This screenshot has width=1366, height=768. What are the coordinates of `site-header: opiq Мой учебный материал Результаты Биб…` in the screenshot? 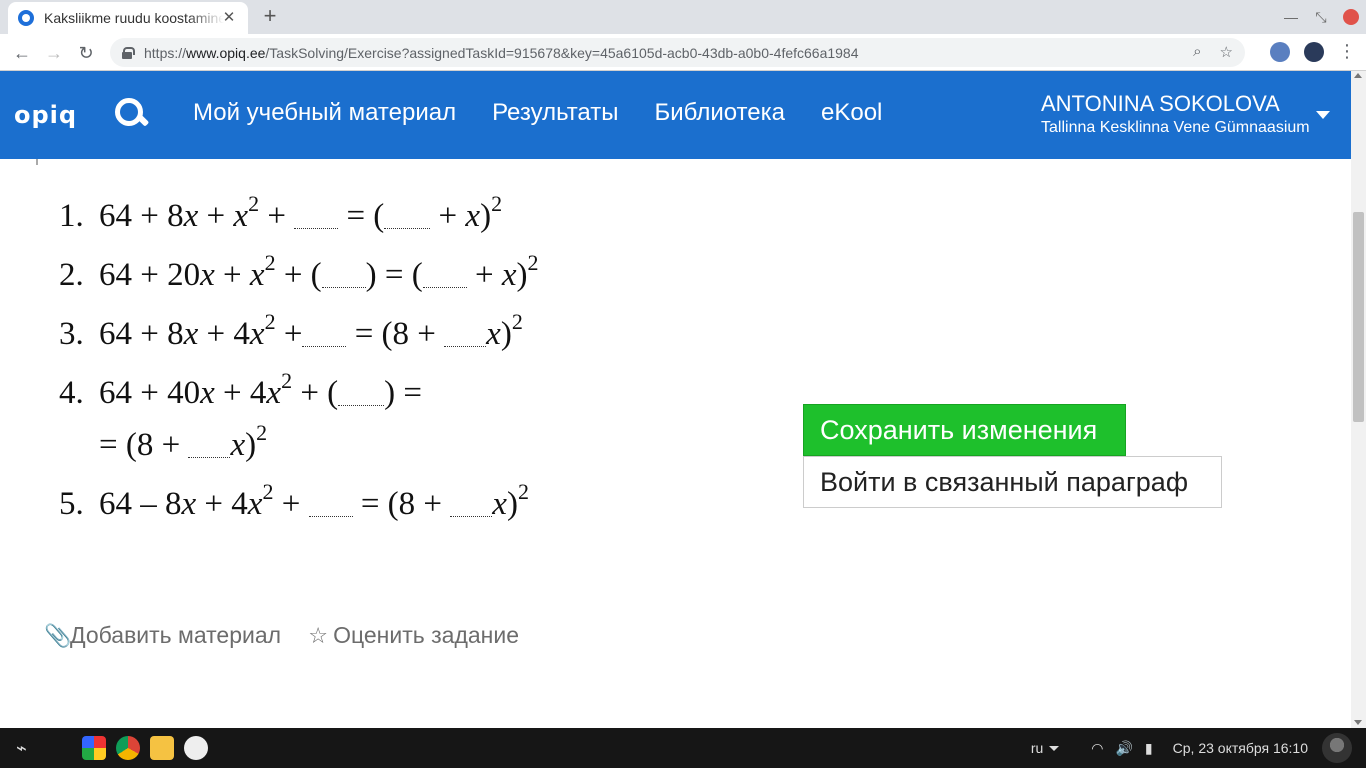 It's located at (675, 115).